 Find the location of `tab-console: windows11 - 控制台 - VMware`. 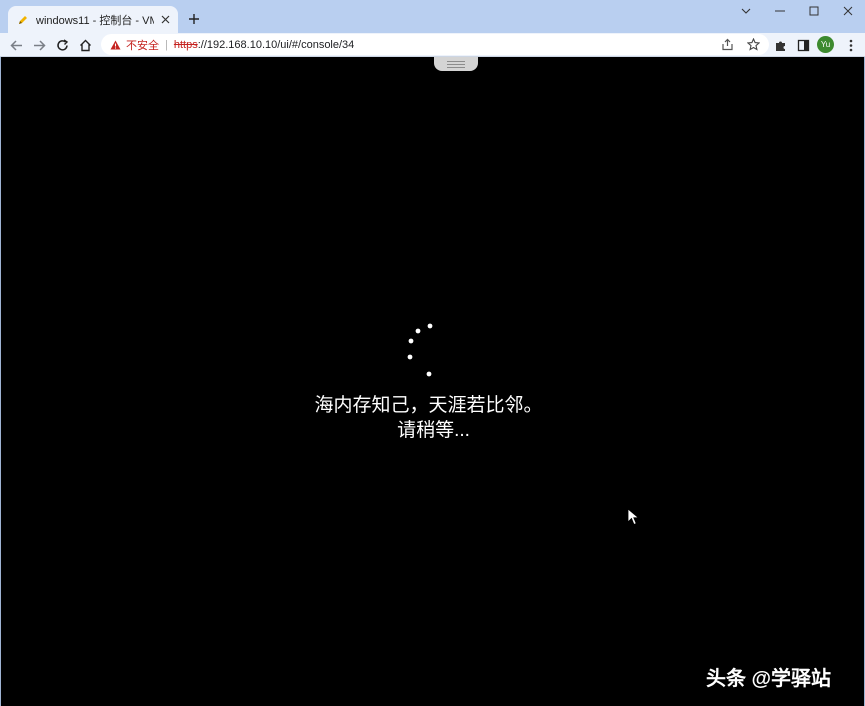

tab-console: windows11 - 控制台 - VMware is located at coordinates (93, 19).